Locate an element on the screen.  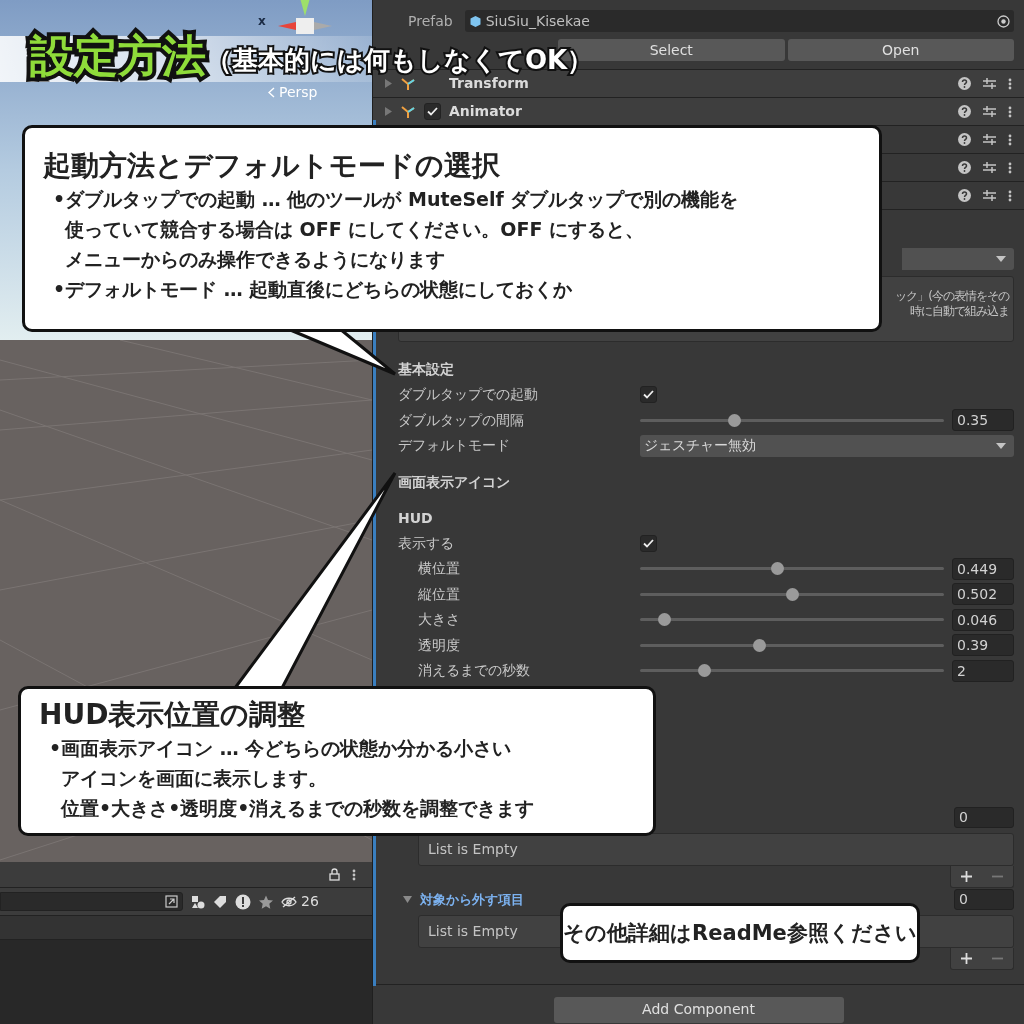
callout-title: 起動方法とデフォルトモードの選択 is located at coordinates (272, 166).